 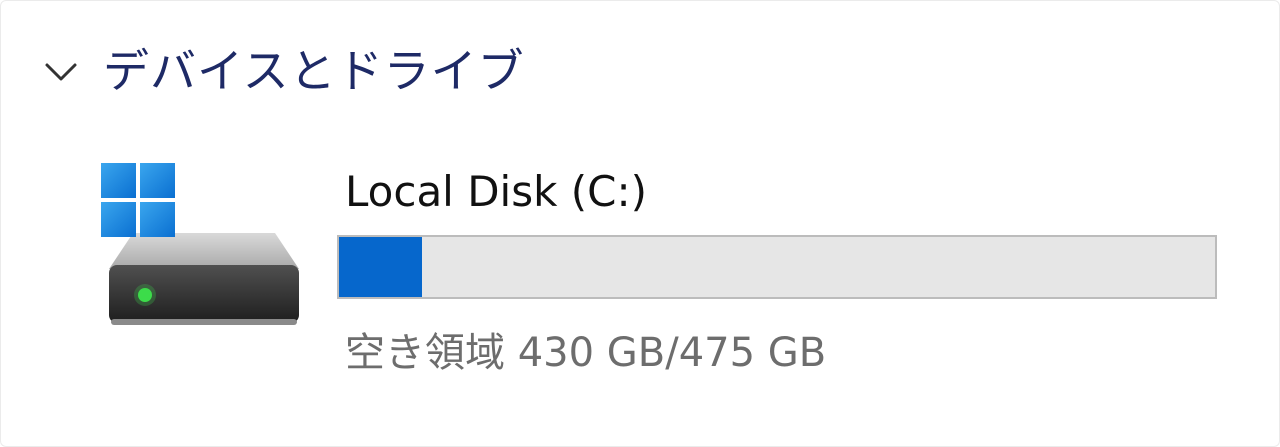 I want to click on section-title: デバイスとドライブ, so click(x=314, y=71).